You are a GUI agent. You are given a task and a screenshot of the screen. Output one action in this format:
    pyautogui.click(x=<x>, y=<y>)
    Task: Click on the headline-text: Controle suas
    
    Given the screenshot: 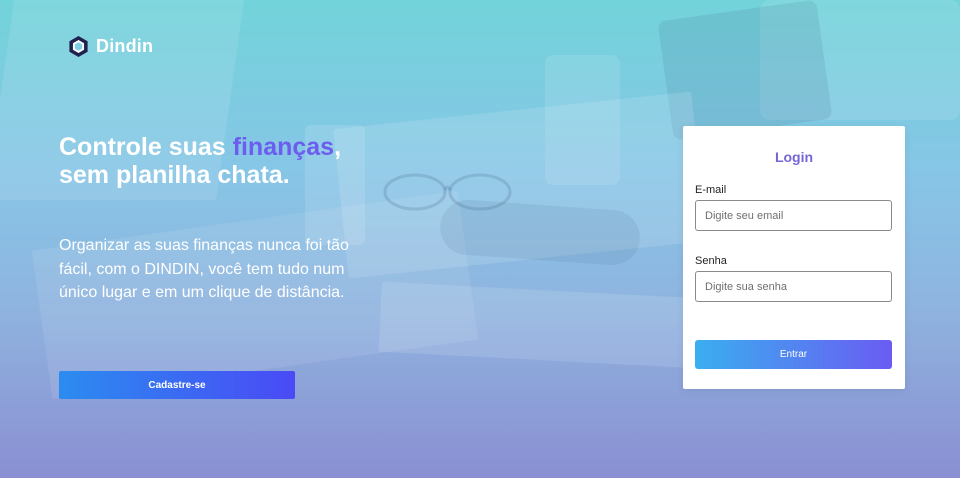 What is the action you would take?
    pyautogui.click(x=146, y=147)
    